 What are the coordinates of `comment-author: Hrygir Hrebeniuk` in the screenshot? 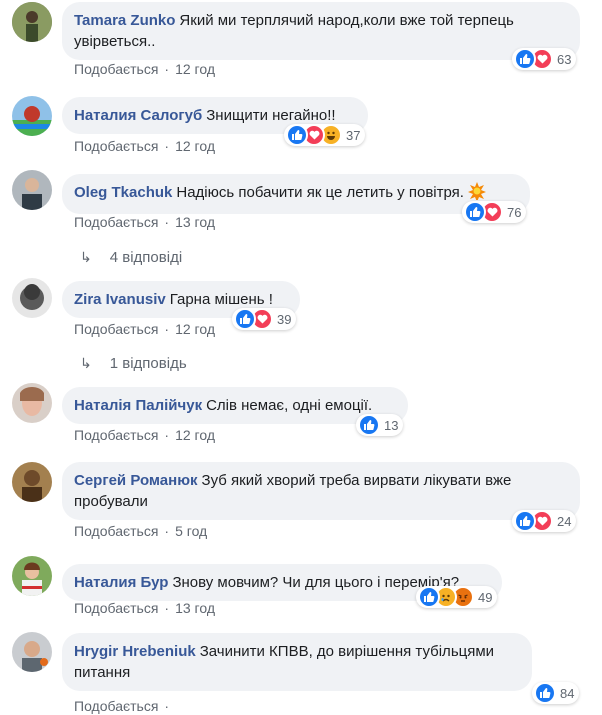 It's located at (135, 651).